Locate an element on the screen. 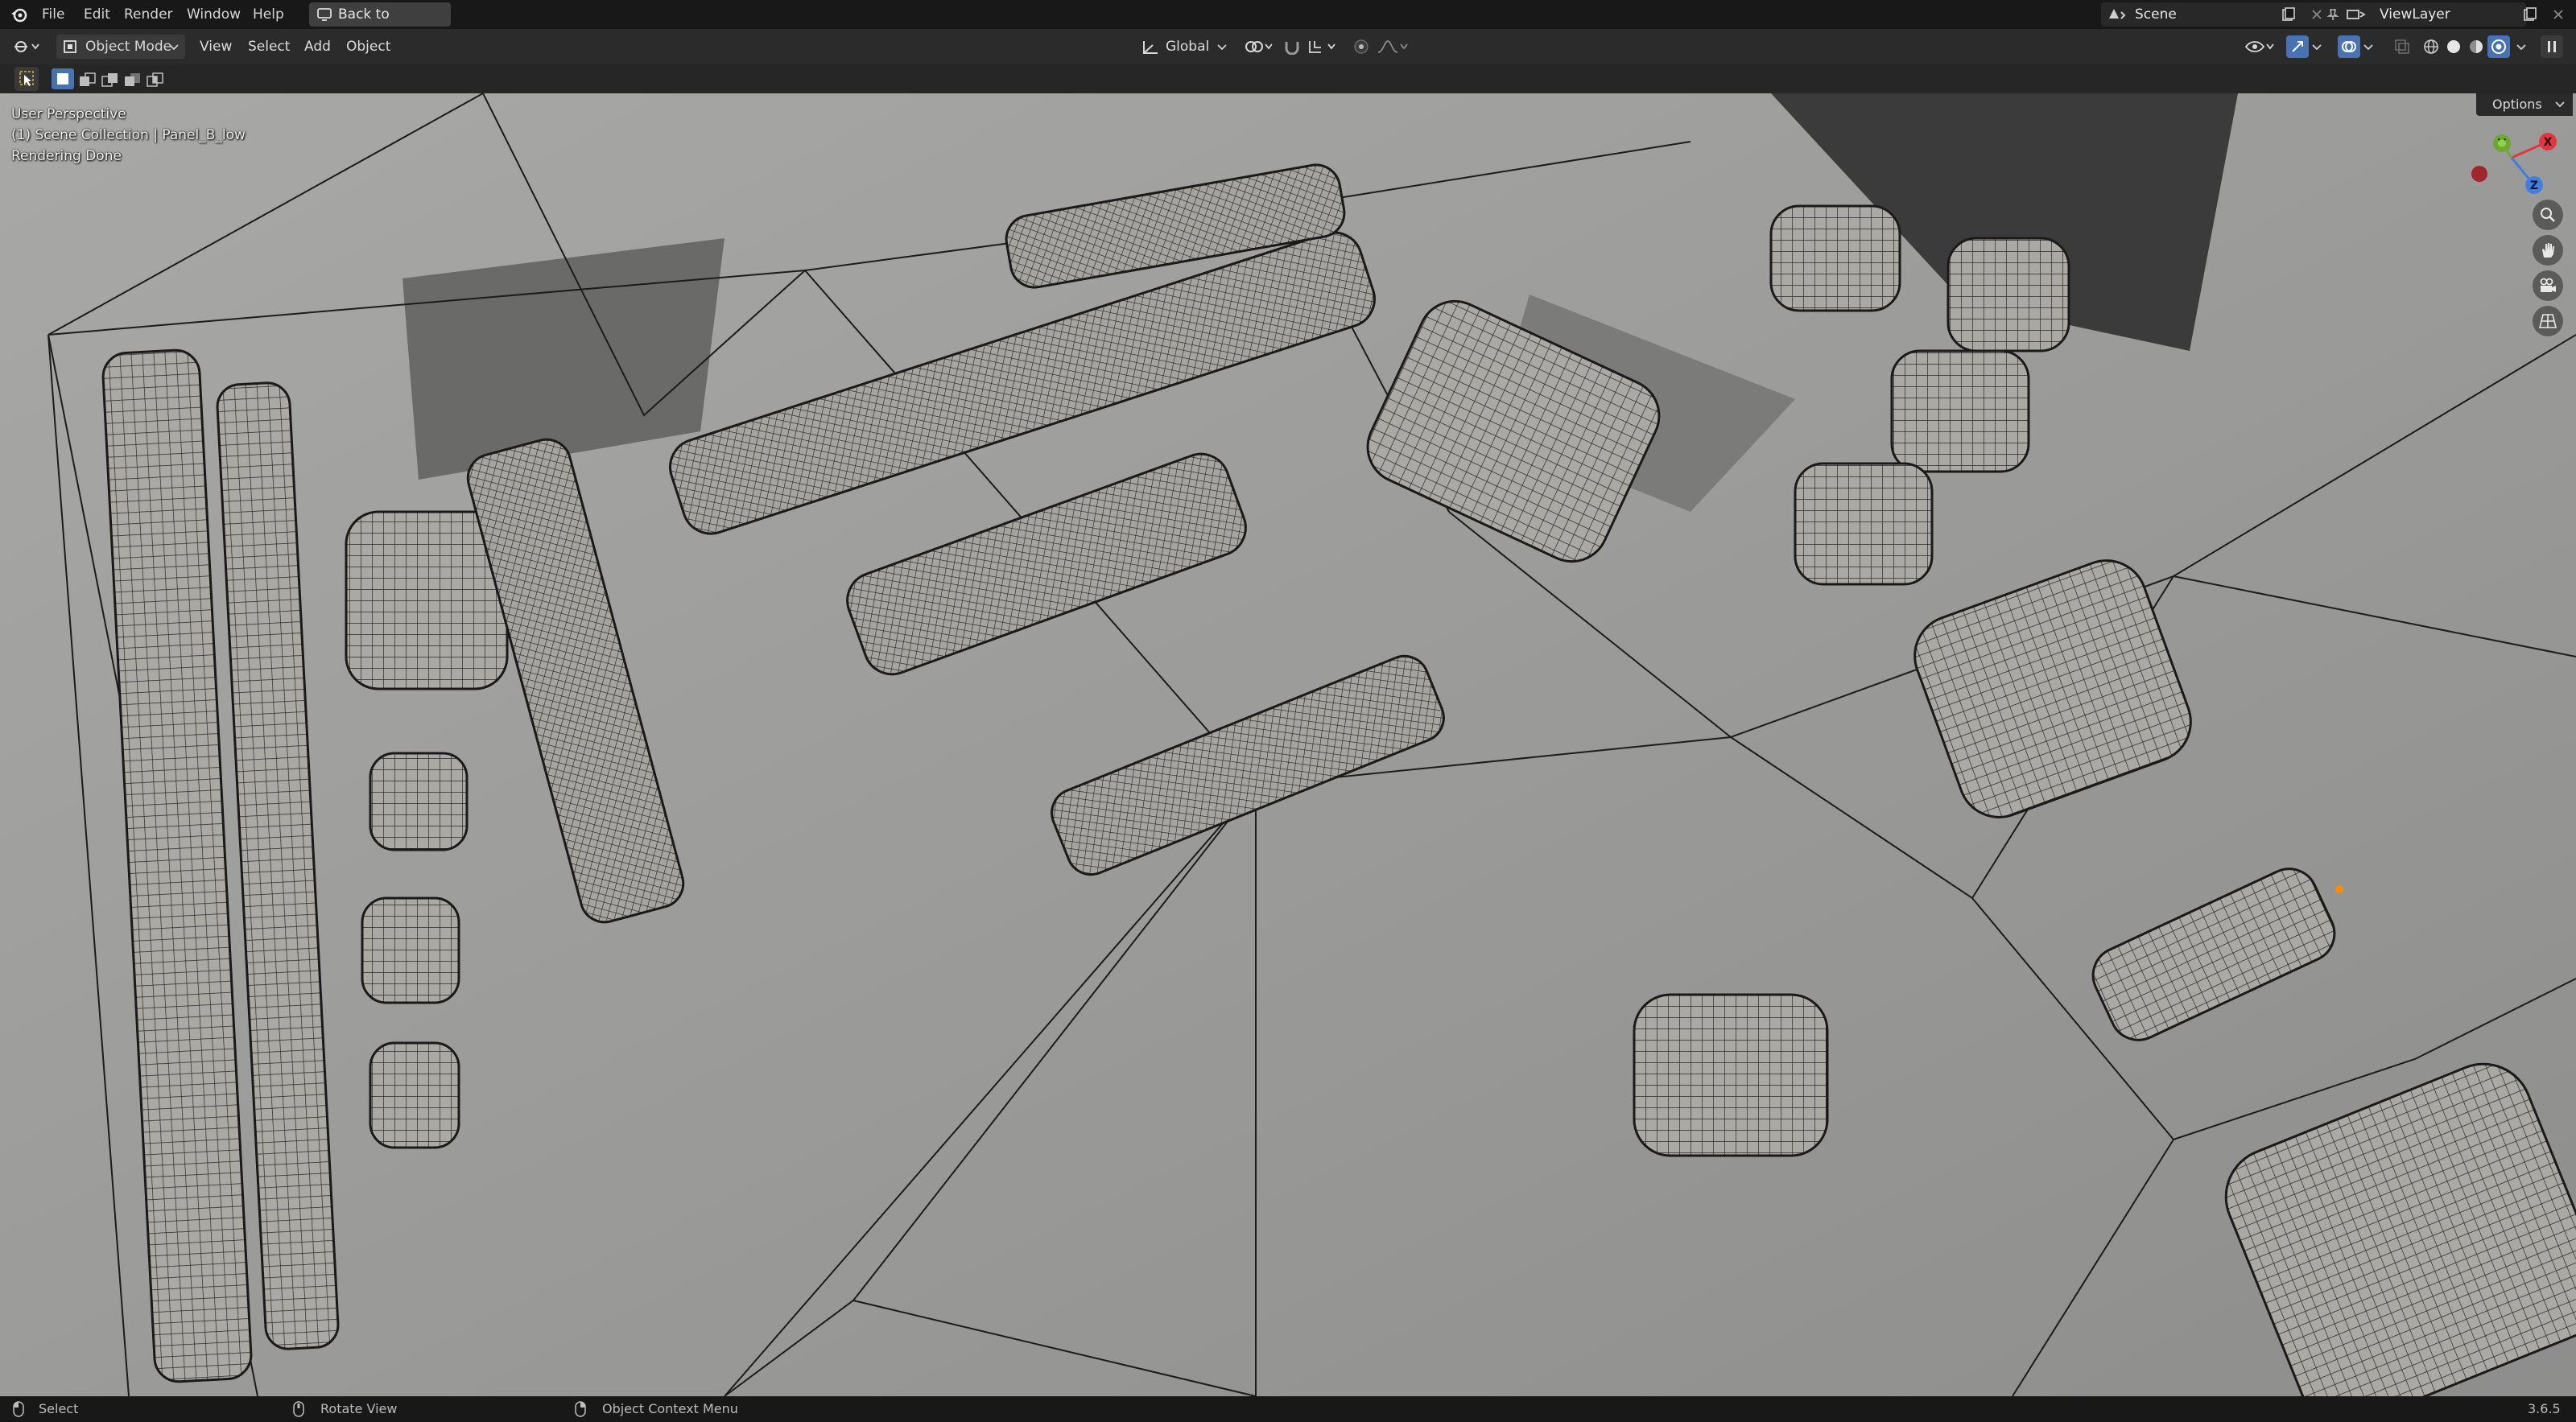 This screenshot has height=1422, width=2576. viewport-collection-label: (1) Scene Collection | Panel_B_low is located at coordinates (128, 135).